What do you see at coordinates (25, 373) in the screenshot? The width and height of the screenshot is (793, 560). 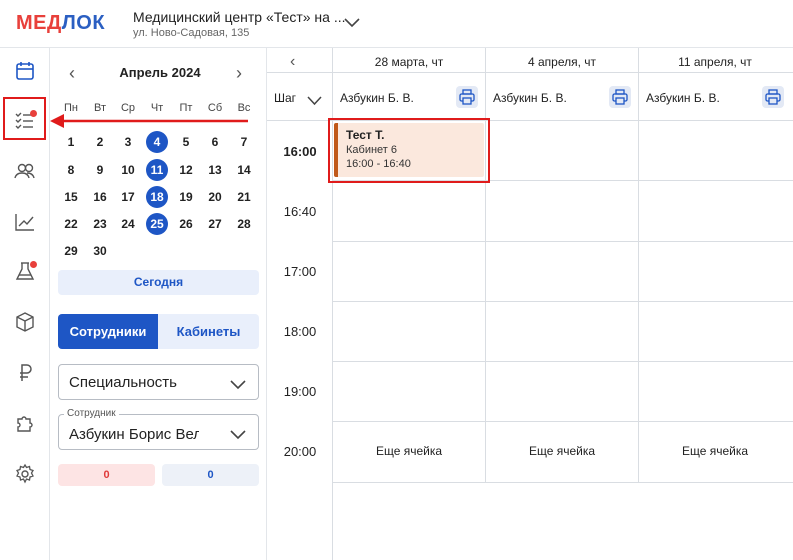 I see `ruble-icon` at bounding box center [25, 373].